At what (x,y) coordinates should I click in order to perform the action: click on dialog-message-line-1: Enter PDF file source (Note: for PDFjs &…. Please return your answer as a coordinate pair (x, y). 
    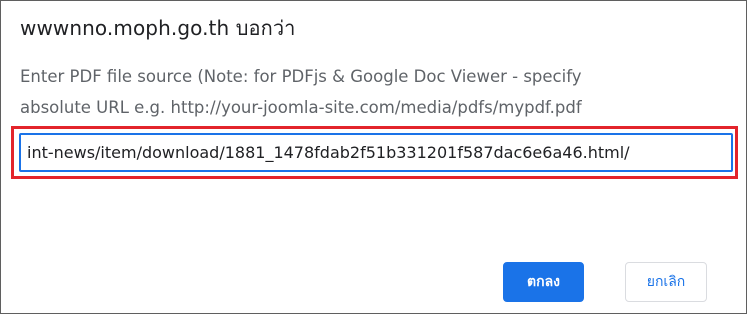
    Looking at the image, I should click on (301, 76).